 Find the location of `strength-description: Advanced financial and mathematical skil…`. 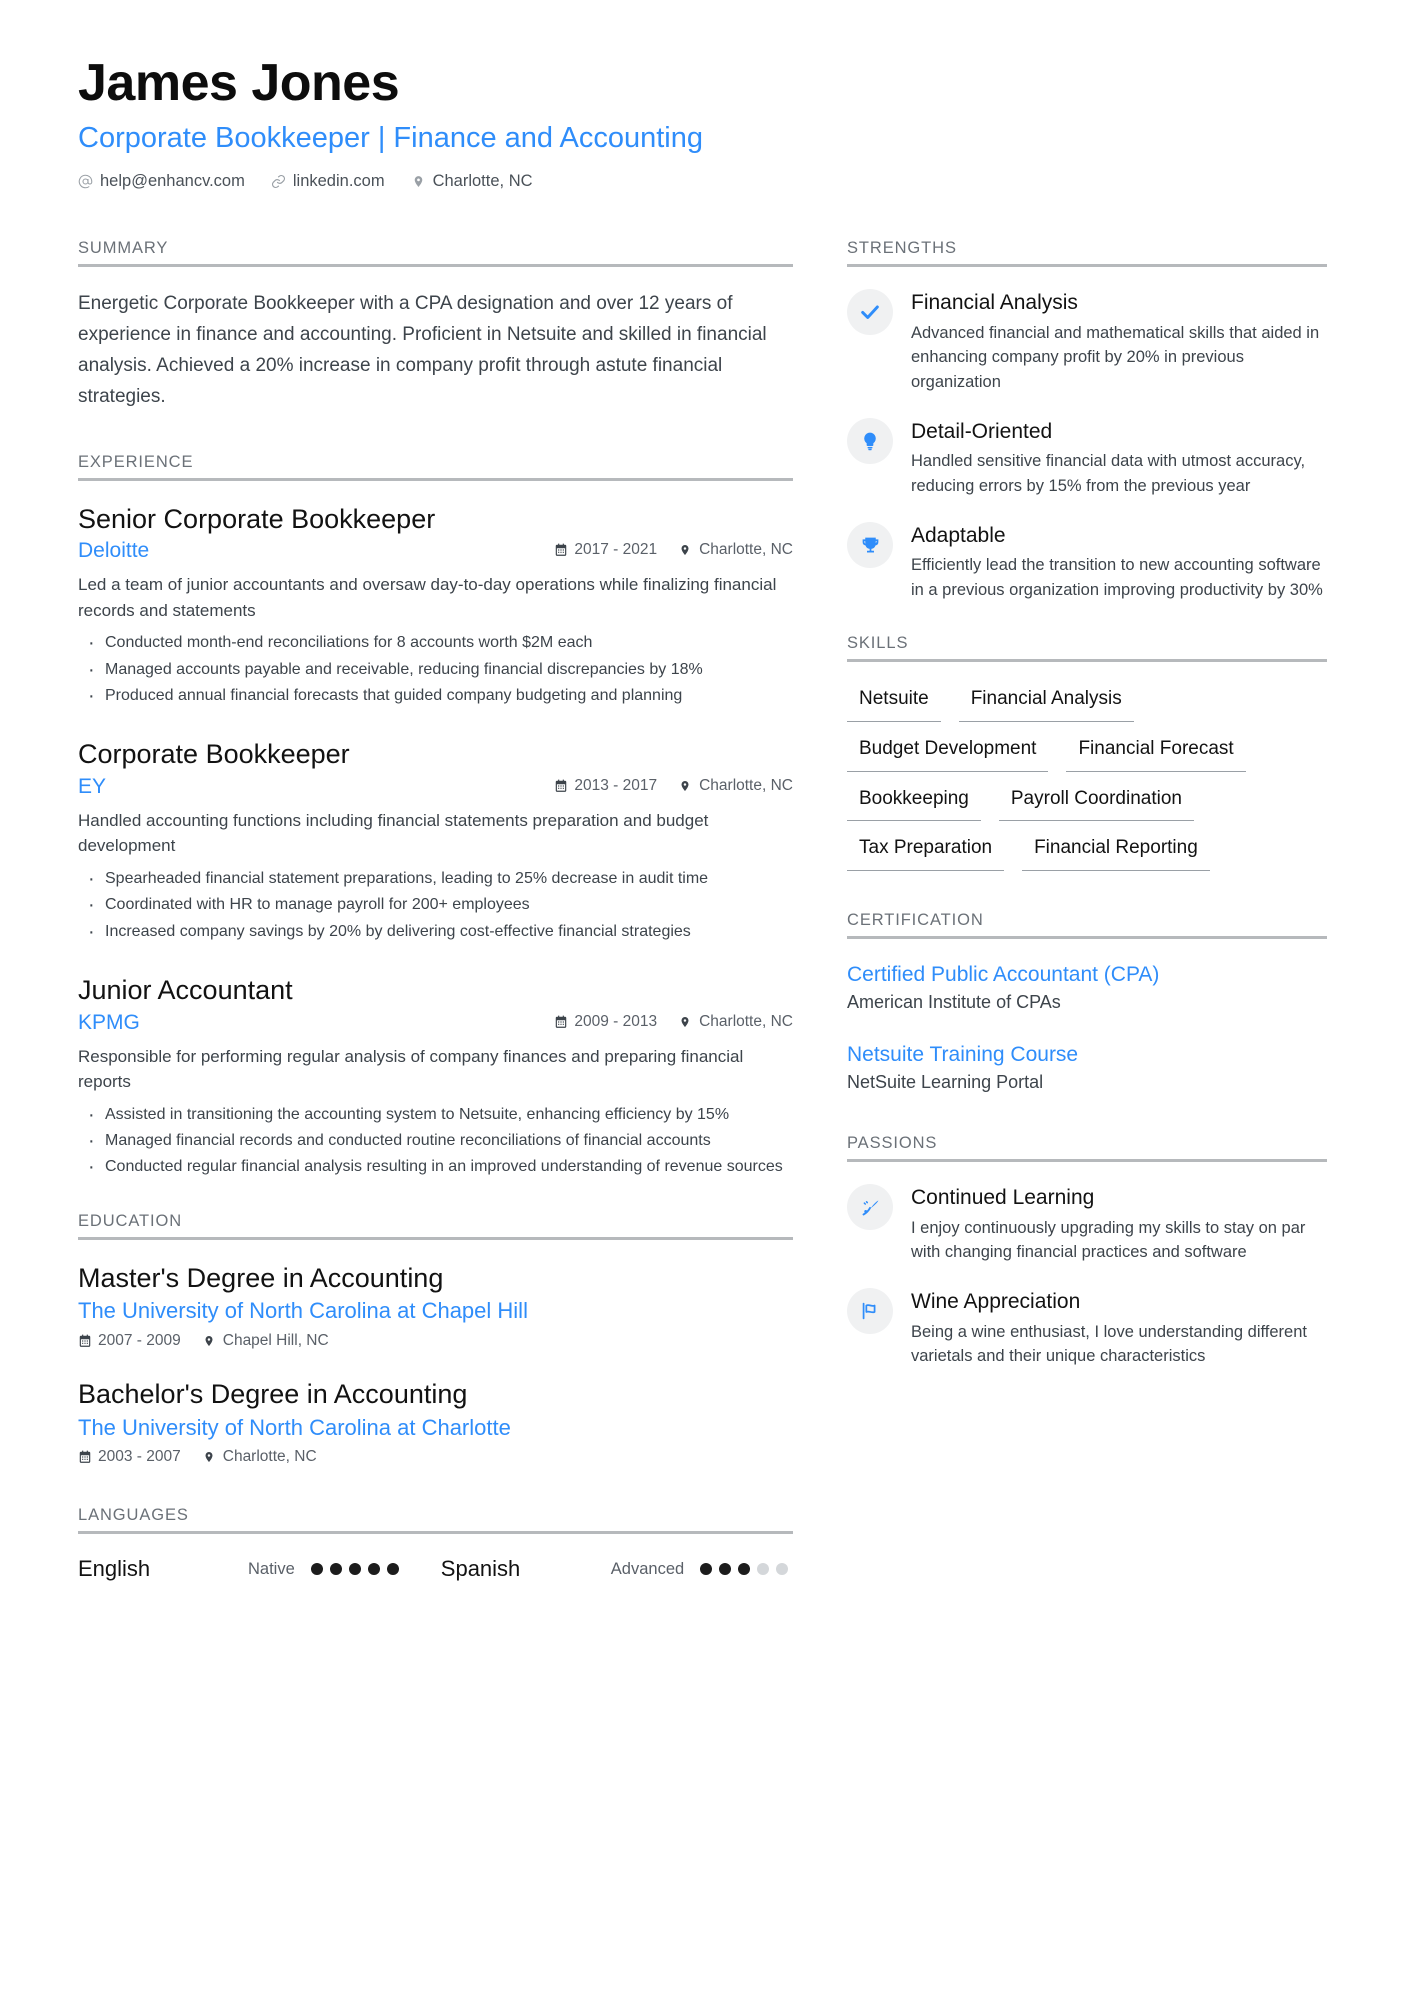

strength-description: Advanced financial and mathematical skil… is located at coordinates (1115, 357).